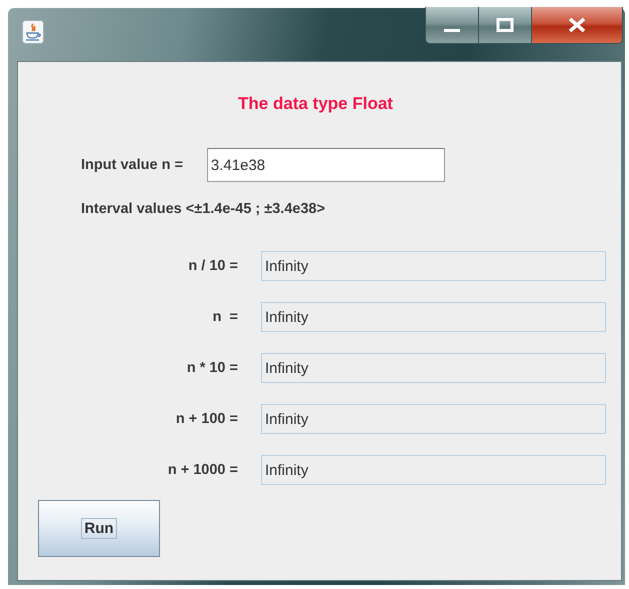 The height and width of the screenshot is (589, 629). Describe the element at coordinates (325, 165) in the screenshot. I see `input-field: 3.41e38` at that location.